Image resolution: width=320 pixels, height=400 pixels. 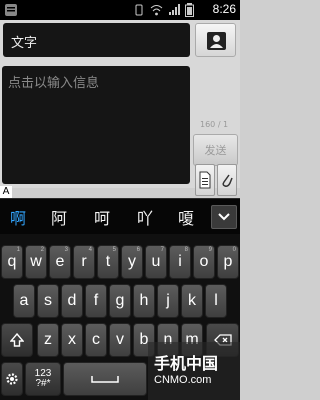 What do you see at coordinates (60, 262) in the screenshot?
I see `key-e: e3` at bounding box center [60, 262].